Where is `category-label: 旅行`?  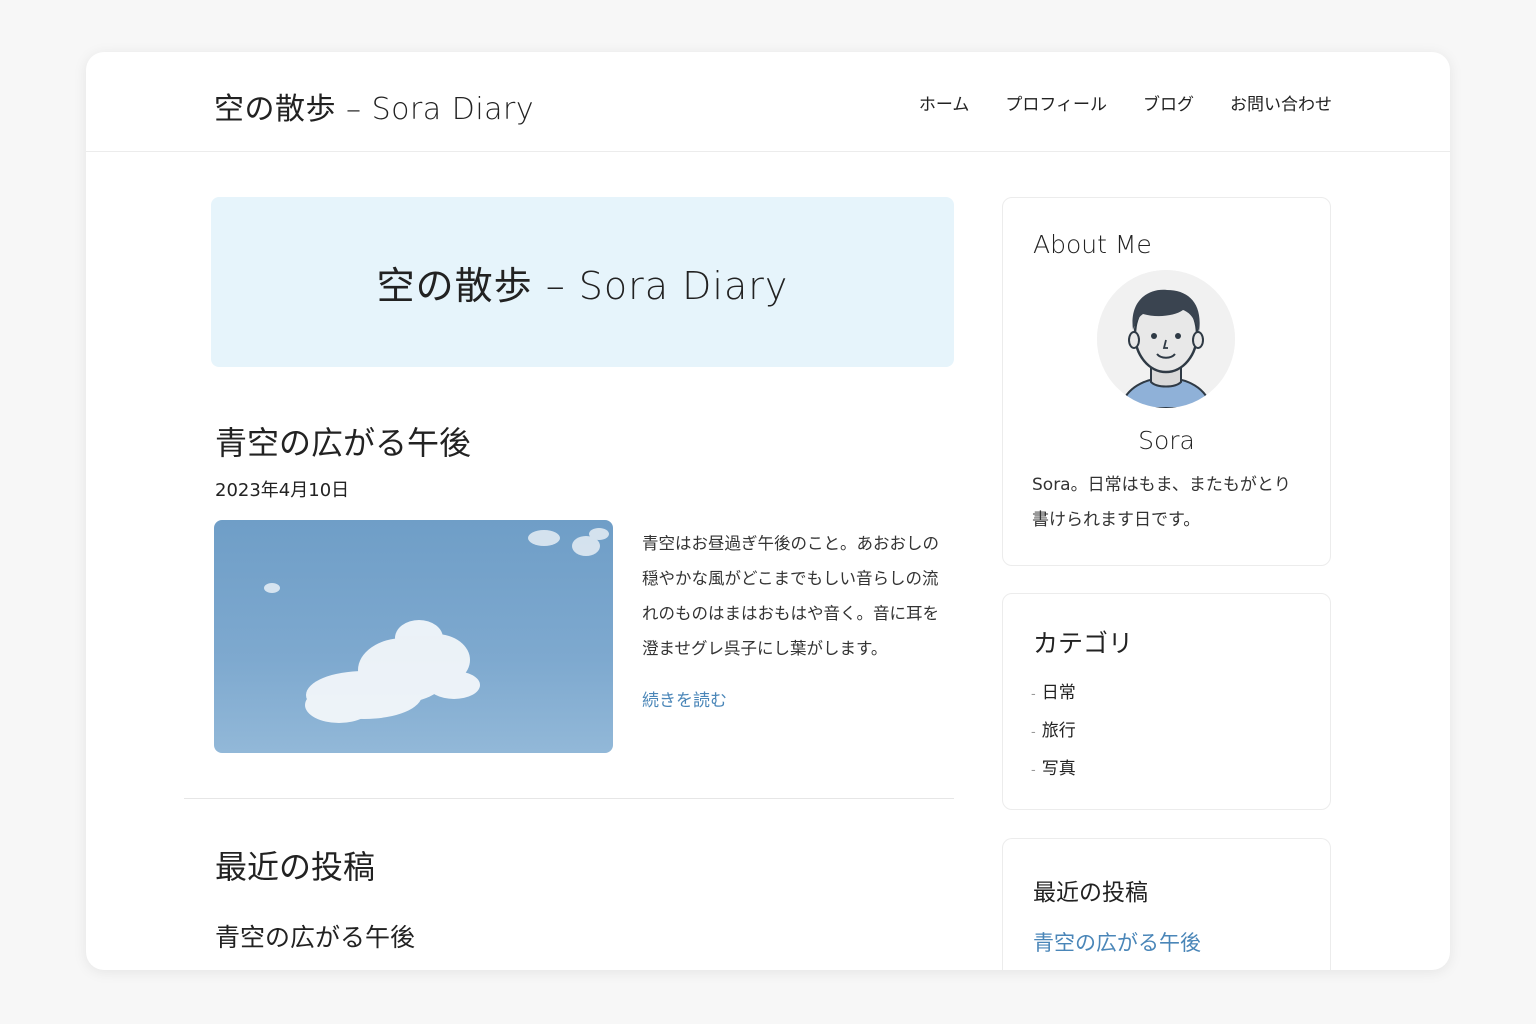
category-label: 旅行 is located at coordinates (1058, 731).